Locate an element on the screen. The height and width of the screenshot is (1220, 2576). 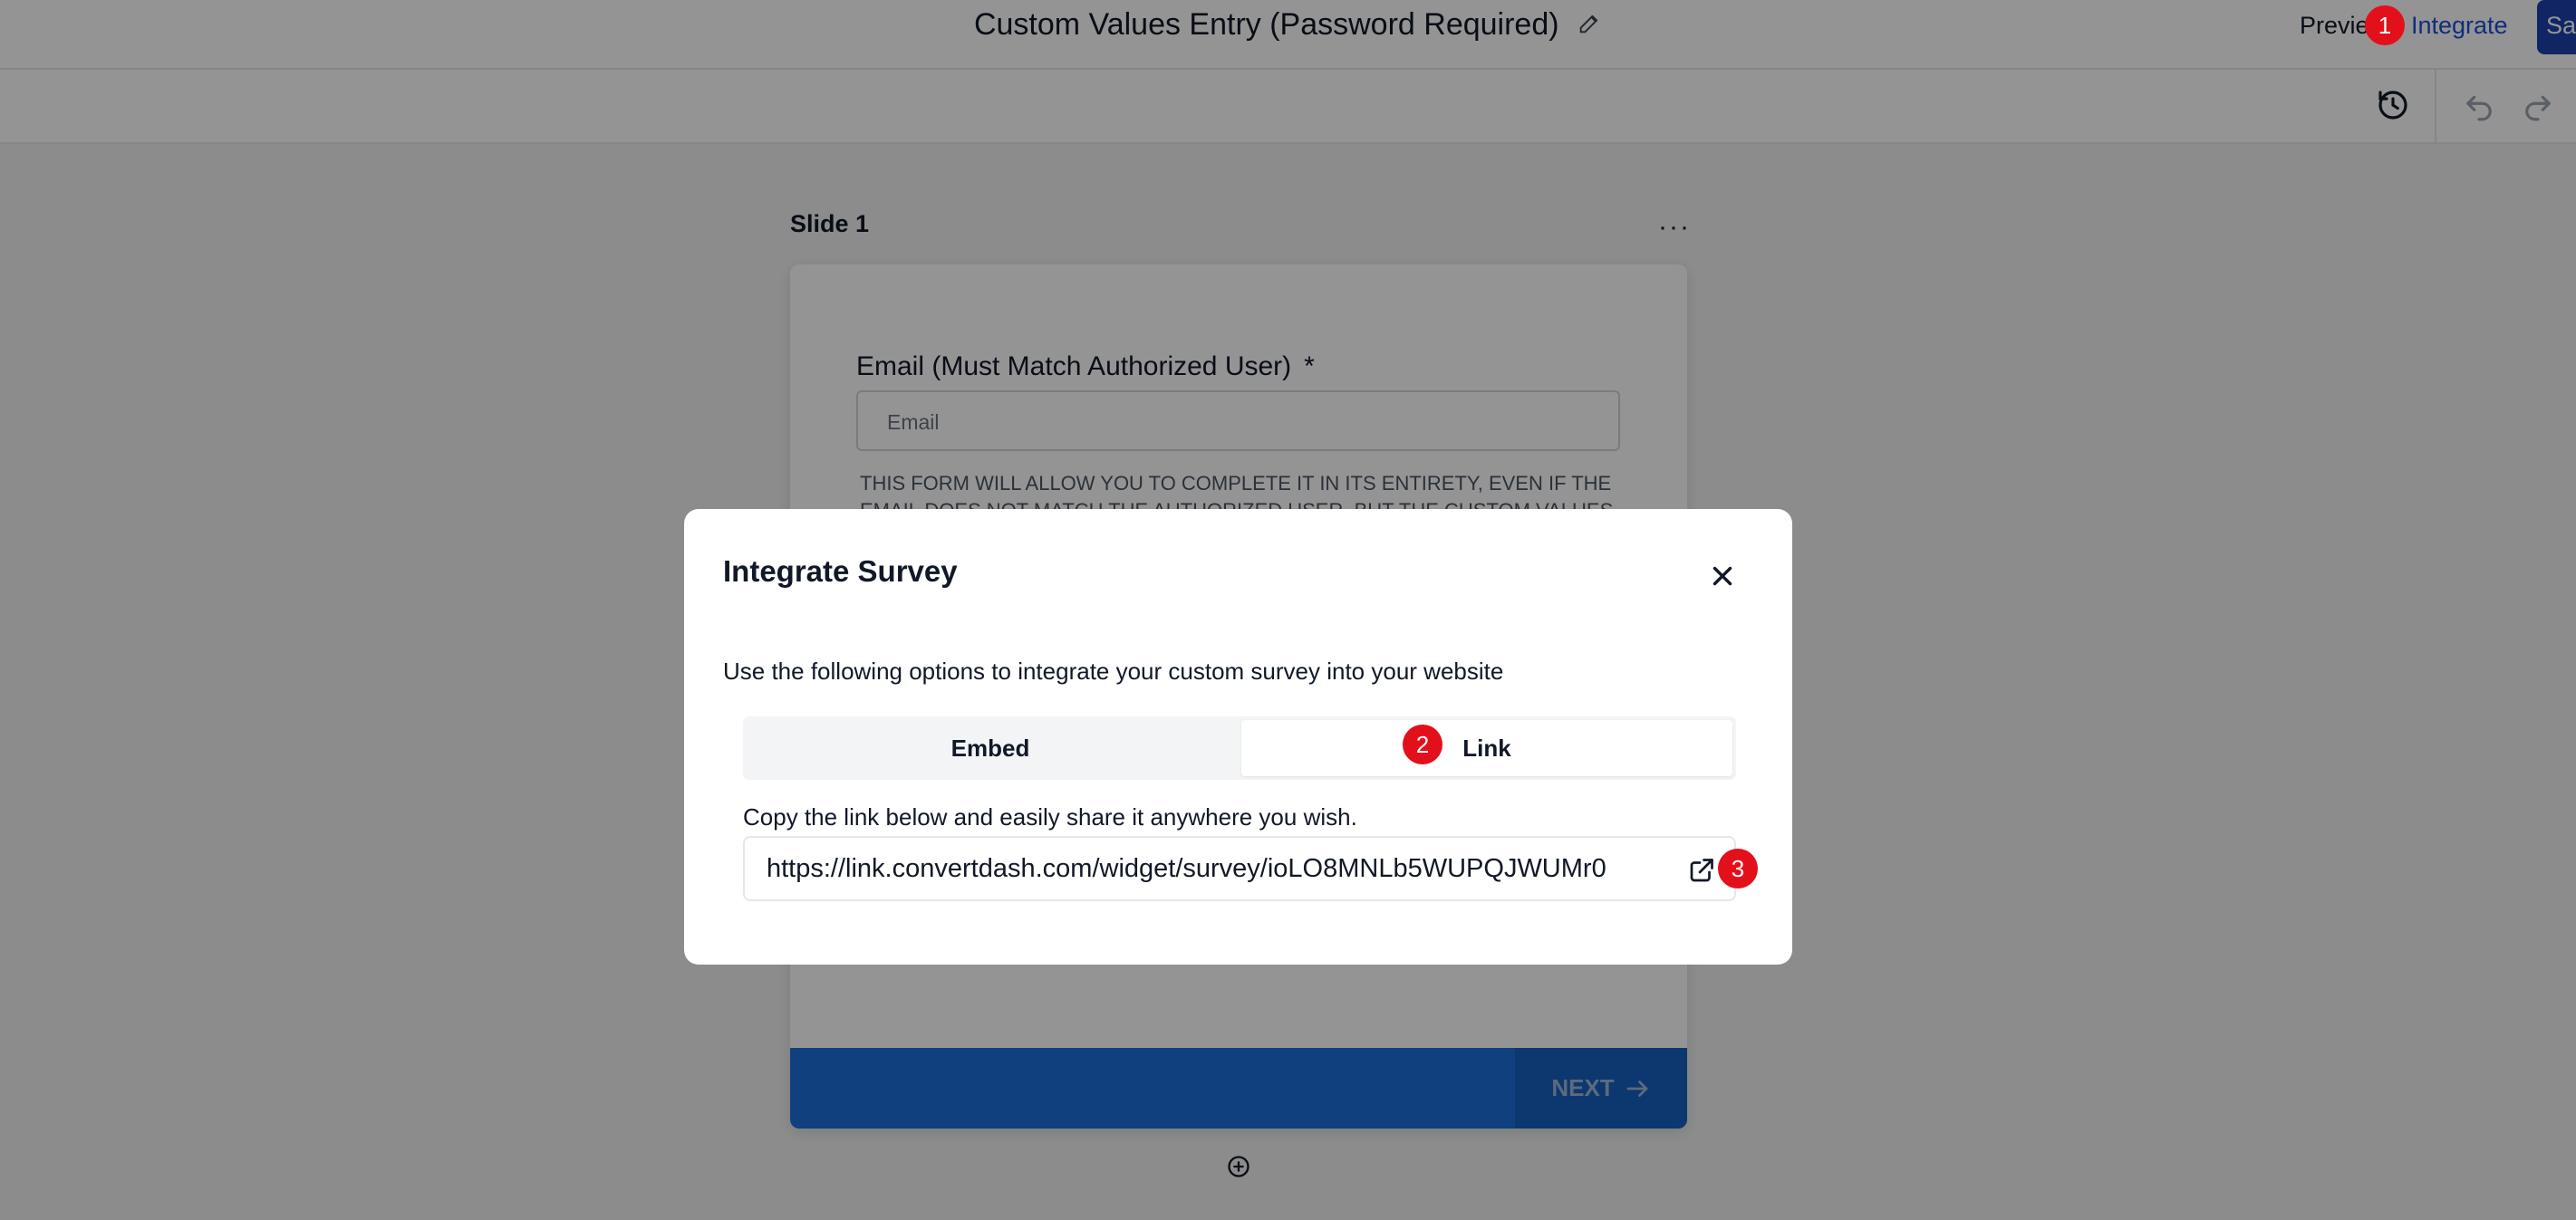
annotation-badge-3: 3 is located at coordinates (1738, 869).